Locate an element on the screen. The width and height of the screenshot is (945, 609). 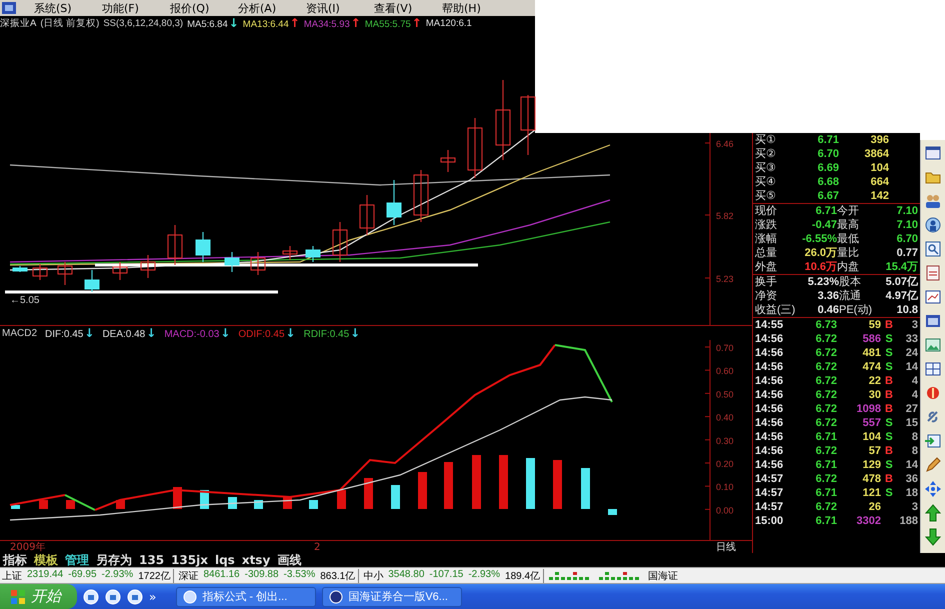
stat-label: 最低 is located at coordinates (848, 239).